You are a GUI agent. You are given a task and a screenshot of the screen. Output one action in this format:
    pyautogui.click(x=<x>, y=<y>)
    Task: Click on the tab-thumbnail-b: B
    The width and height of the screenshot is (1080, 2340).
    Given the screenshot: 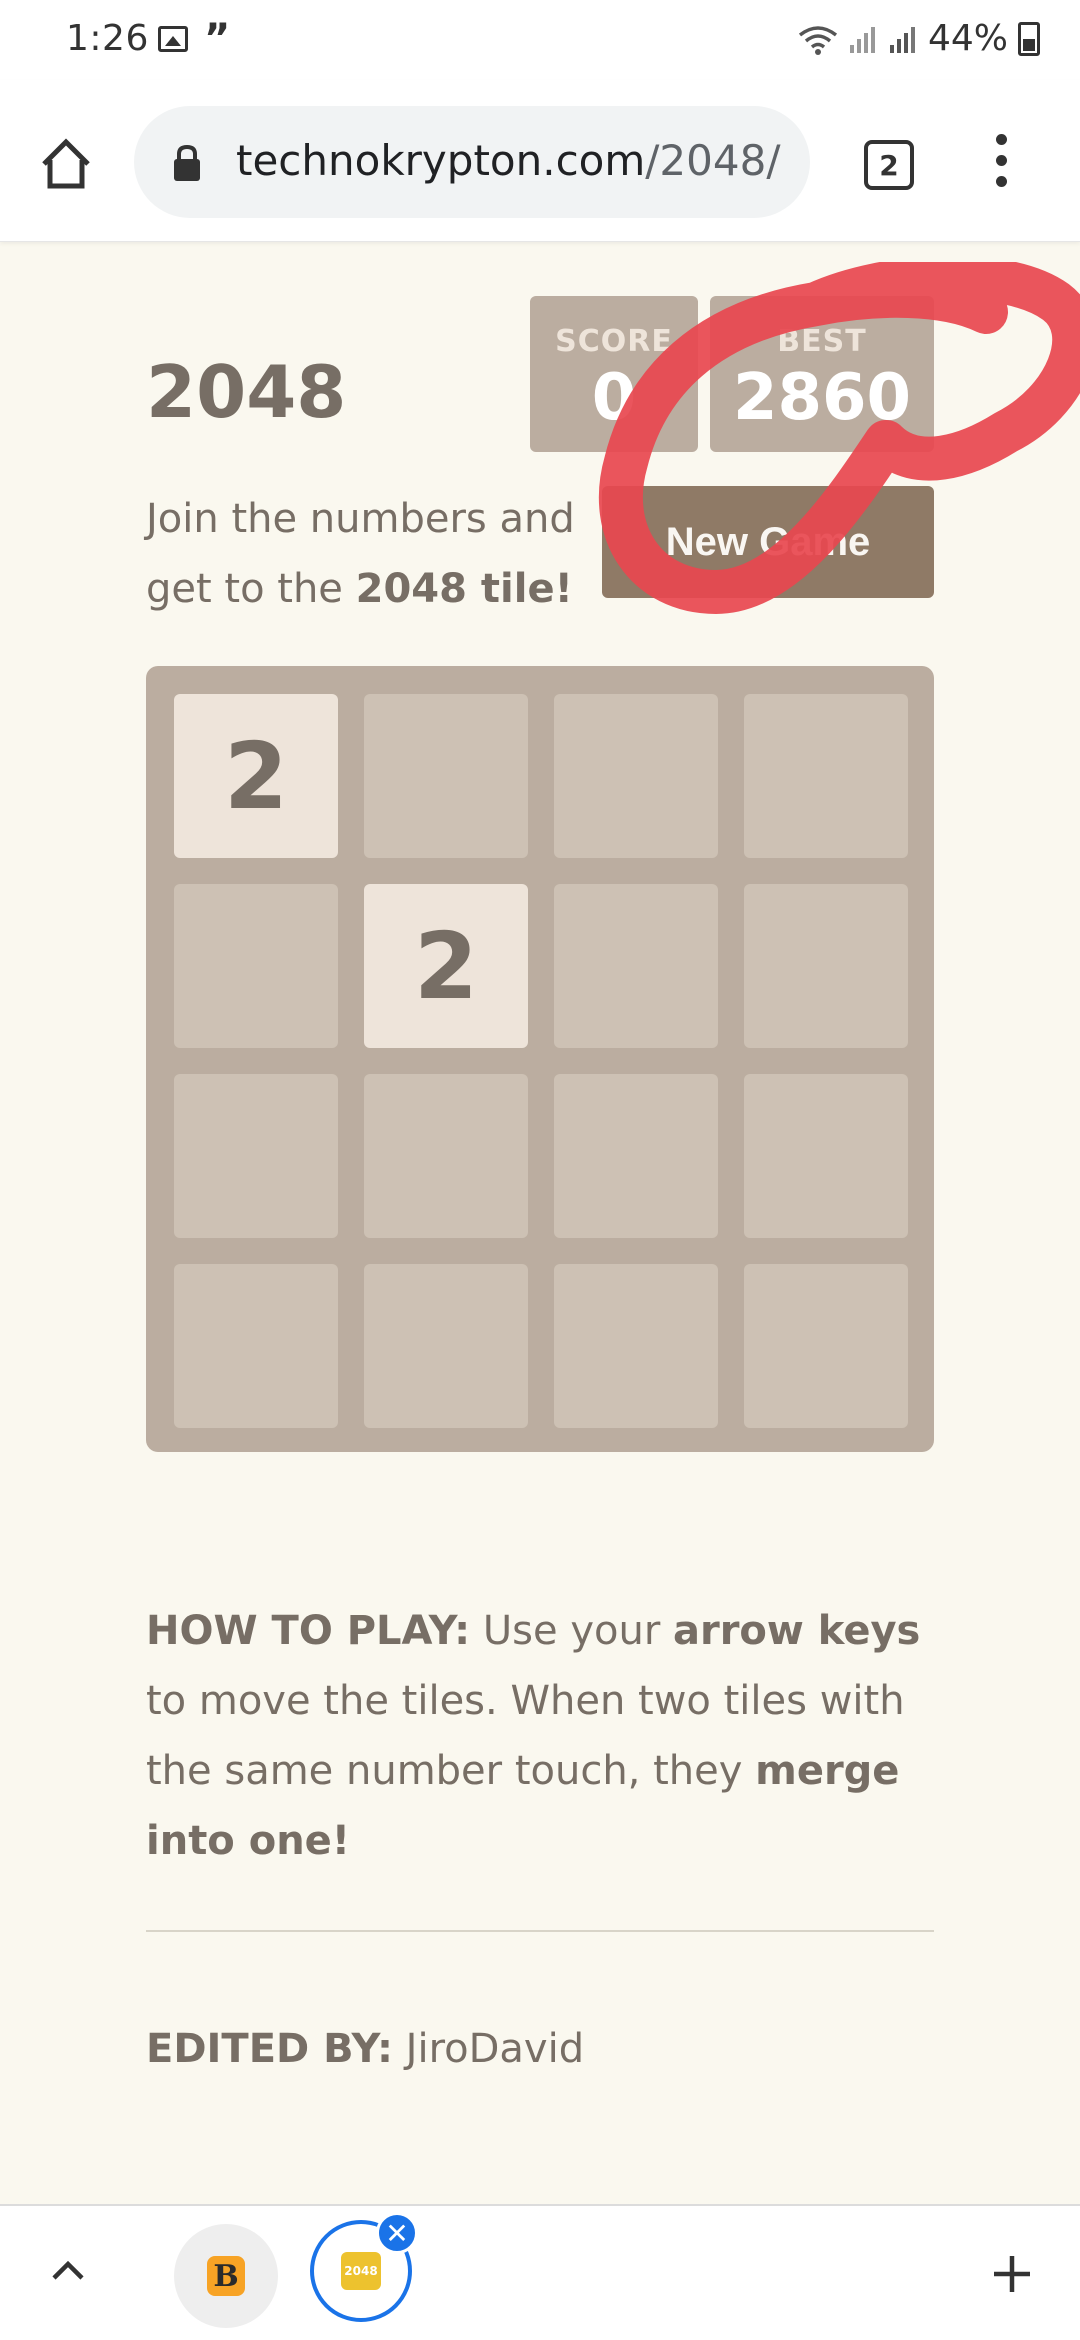 What is the action you would take?
    pyautogui.click(x=226, y=2276)
    